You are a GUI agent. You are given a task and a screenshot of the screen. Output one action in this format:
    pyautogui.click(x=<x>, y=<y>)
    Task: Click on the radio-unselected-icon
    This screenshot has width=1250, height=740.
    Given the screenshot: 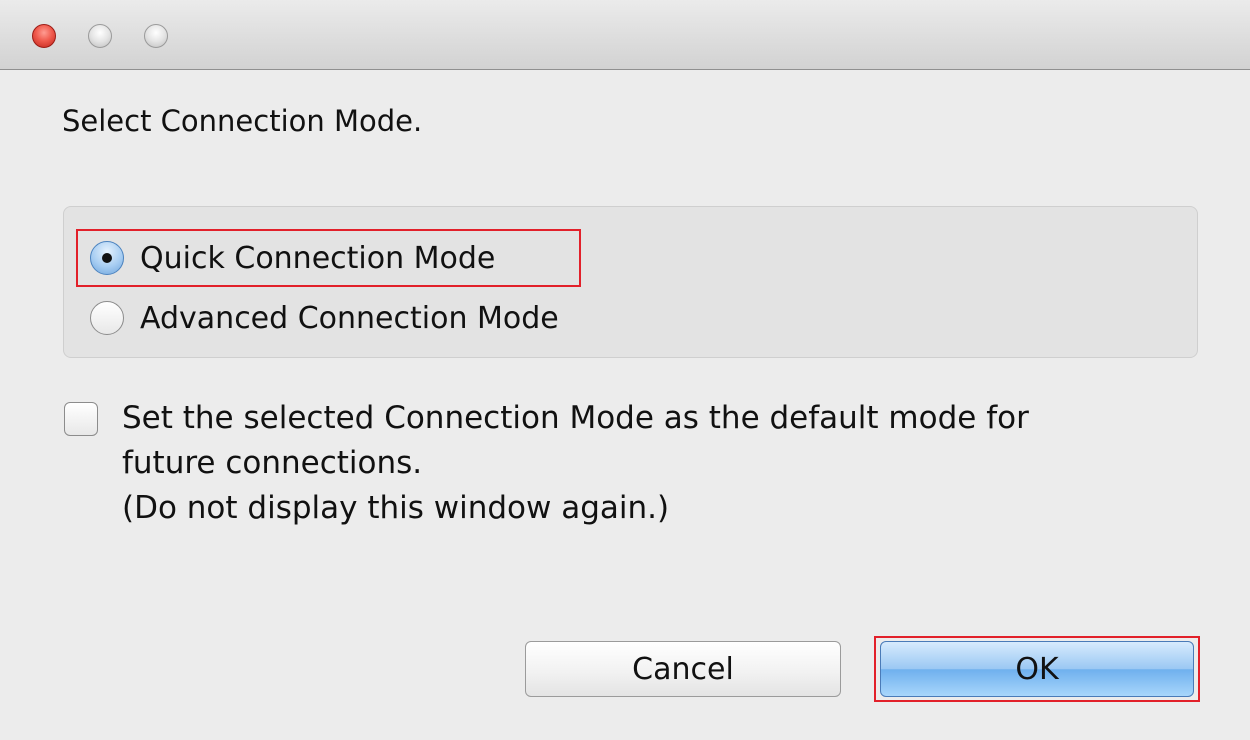 What is the action you would take?
    pyautogui.click(x=107, y=318)
    